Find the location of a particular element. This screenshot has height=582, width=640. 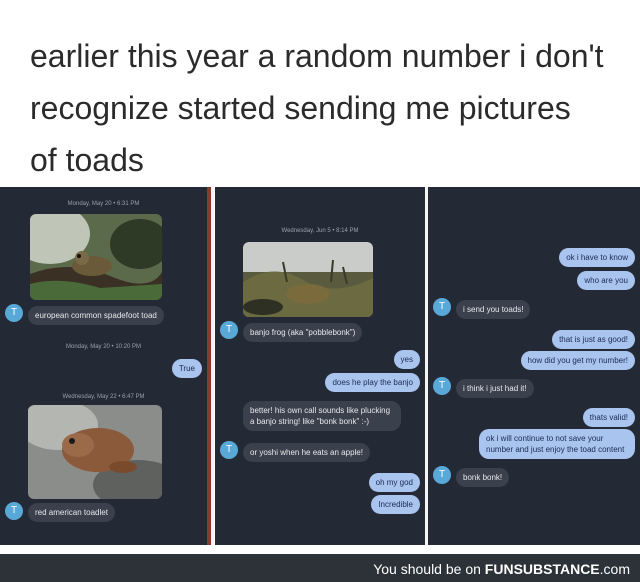

outgoing-message: Incredible is located at coordinates (395, 504).